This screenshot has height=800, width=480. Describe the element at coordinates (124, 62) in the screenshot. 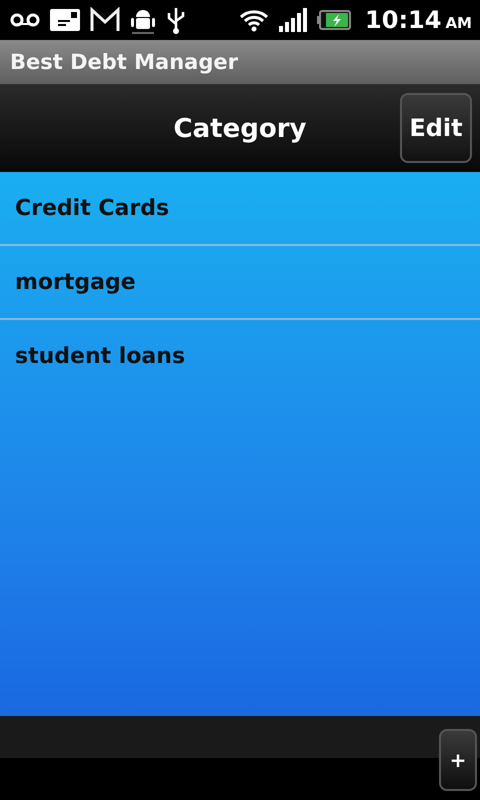

I see `app-title: Best Debt Manager` at that location.